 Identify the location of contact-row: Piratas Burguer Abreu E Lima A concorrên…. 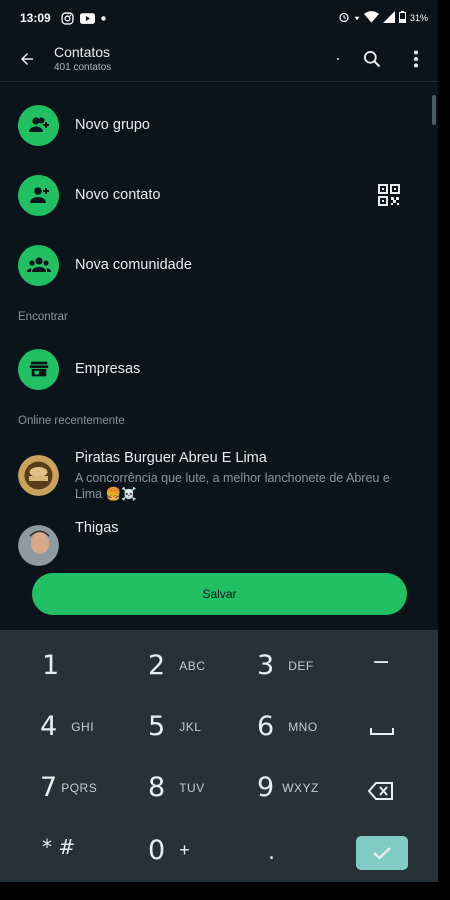
(219, 473).